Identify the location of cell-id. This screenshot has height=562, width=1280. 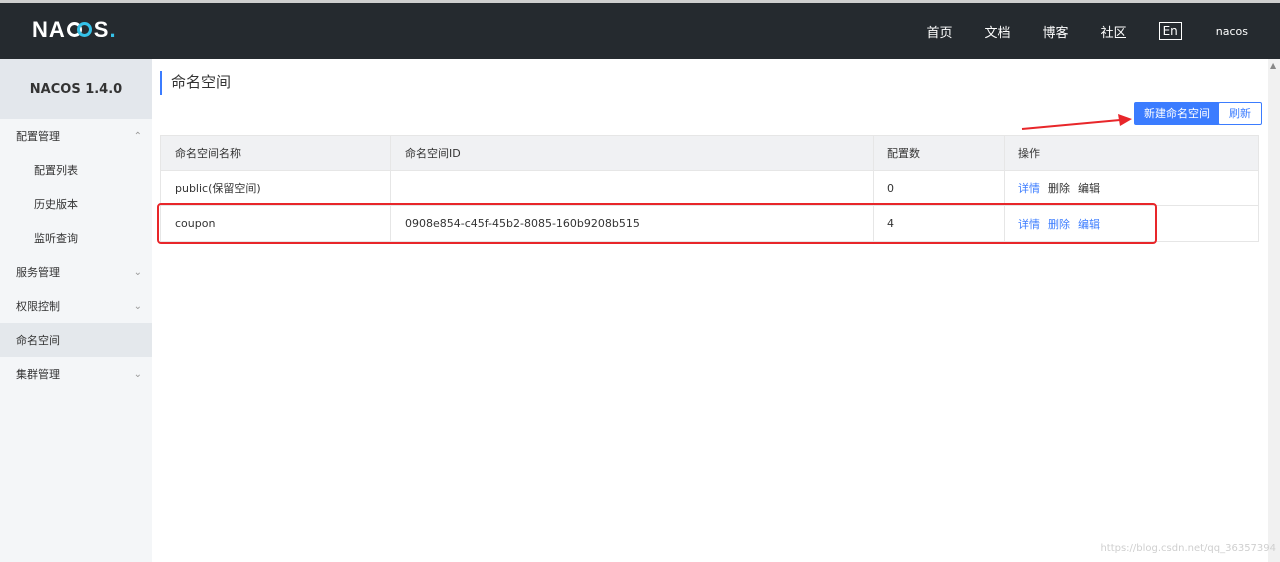
(632, 188).